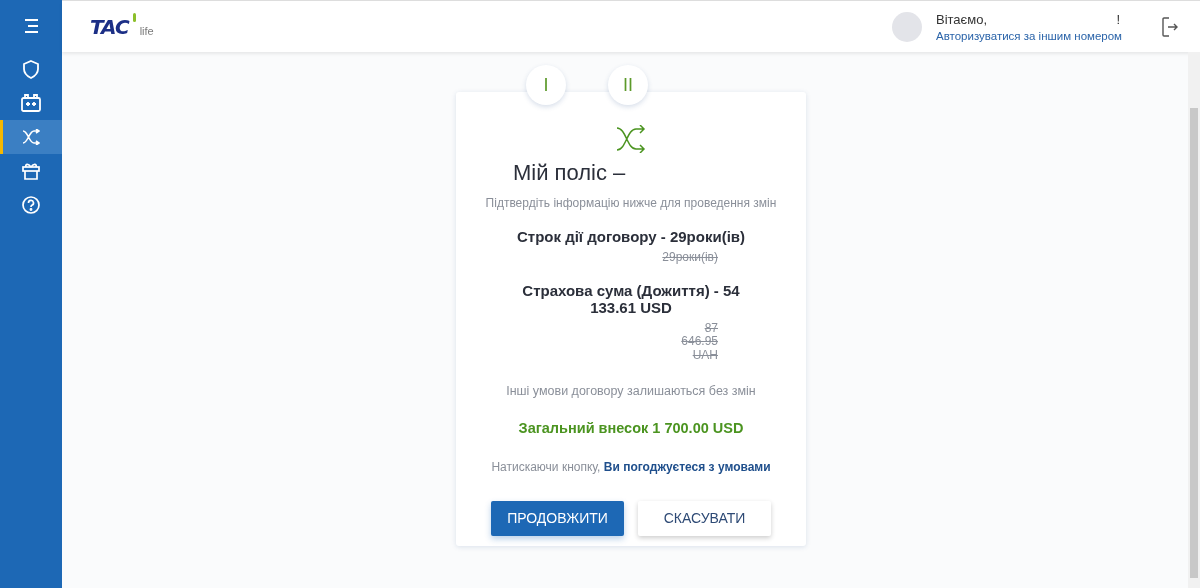 The image size is (1200, 588). Describe the element at coordinates (690, 258) in the screenshot. I see `old-value: 29роки(ів)` at that location.